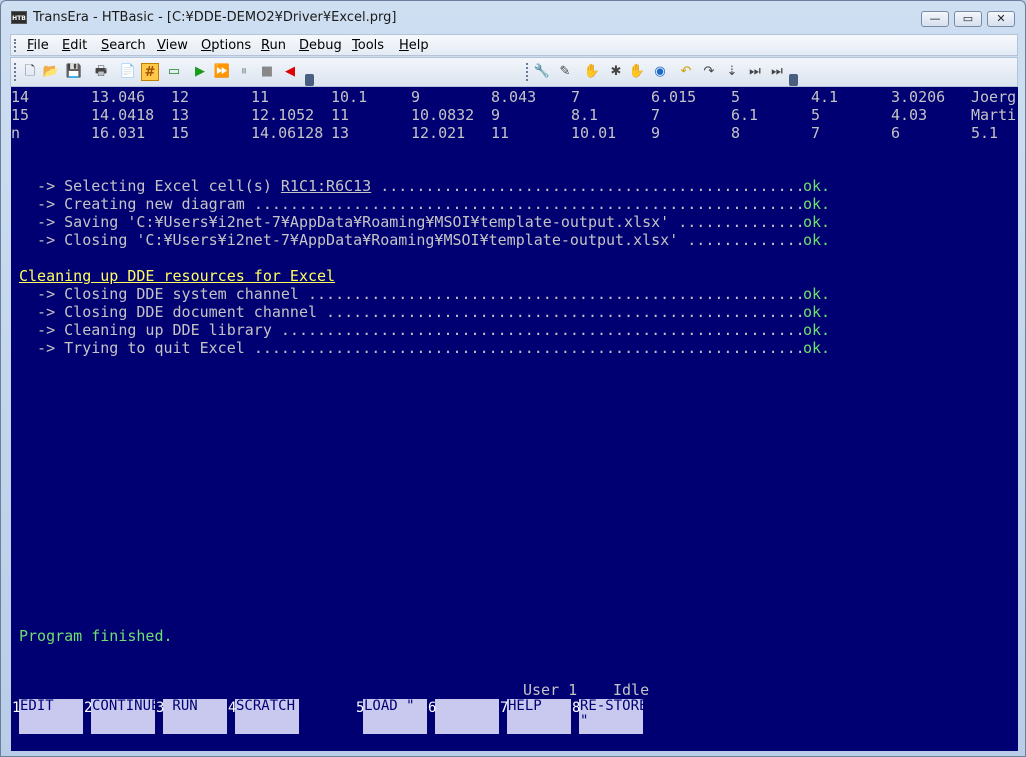 Image resolution: width=1026 pixels, height=757 pixels. What do you see at coordinates (542, 72) in the screenshot?
I see `wrench-icon: 🔧` at bounding box center [542, 72].